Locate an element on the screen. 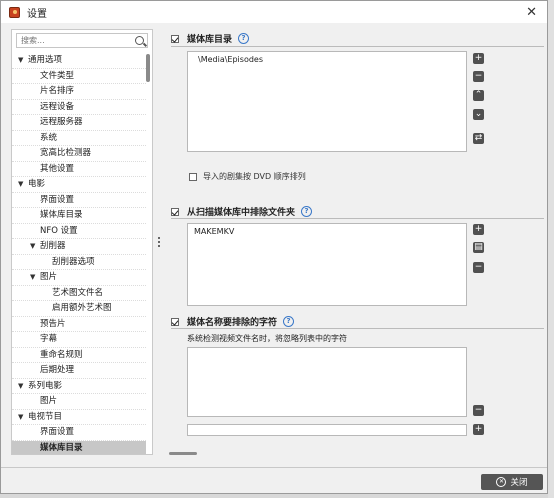 The image size is (554, 498). tree-item-label: 宽高比检测器 is located at coordinates (66, 153).